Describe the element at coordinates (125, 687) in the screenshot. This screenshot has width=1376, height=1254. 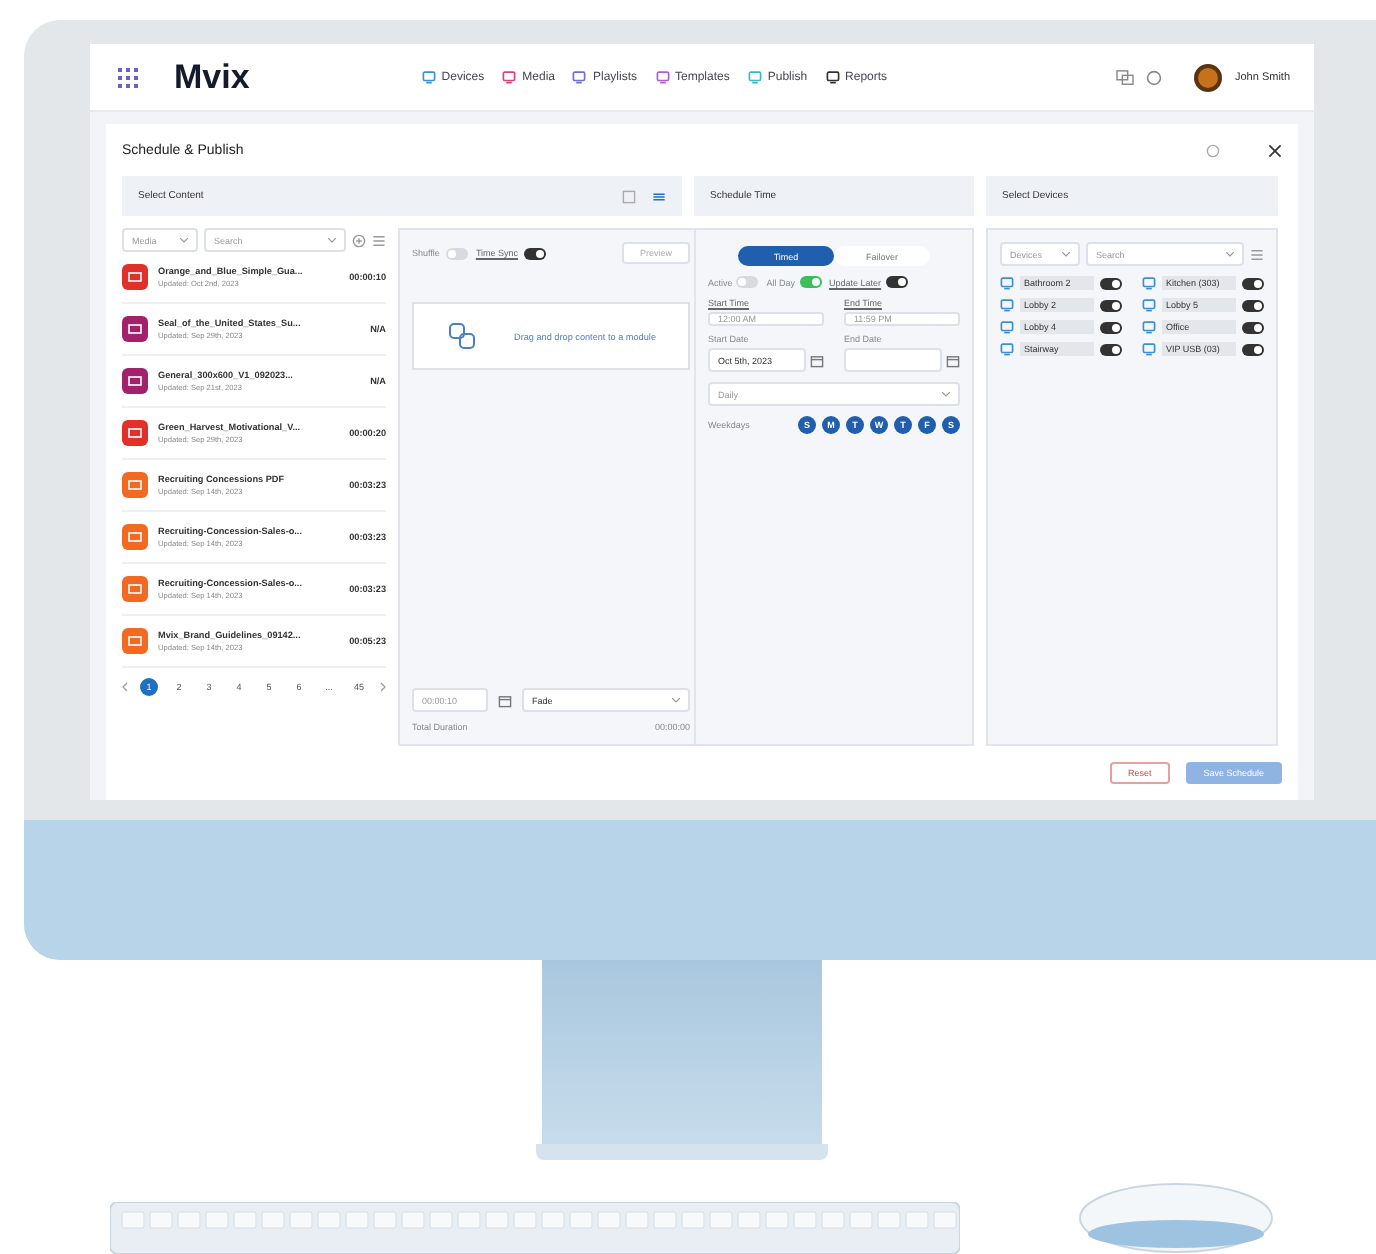
I see `prev-page-icon` at that location.